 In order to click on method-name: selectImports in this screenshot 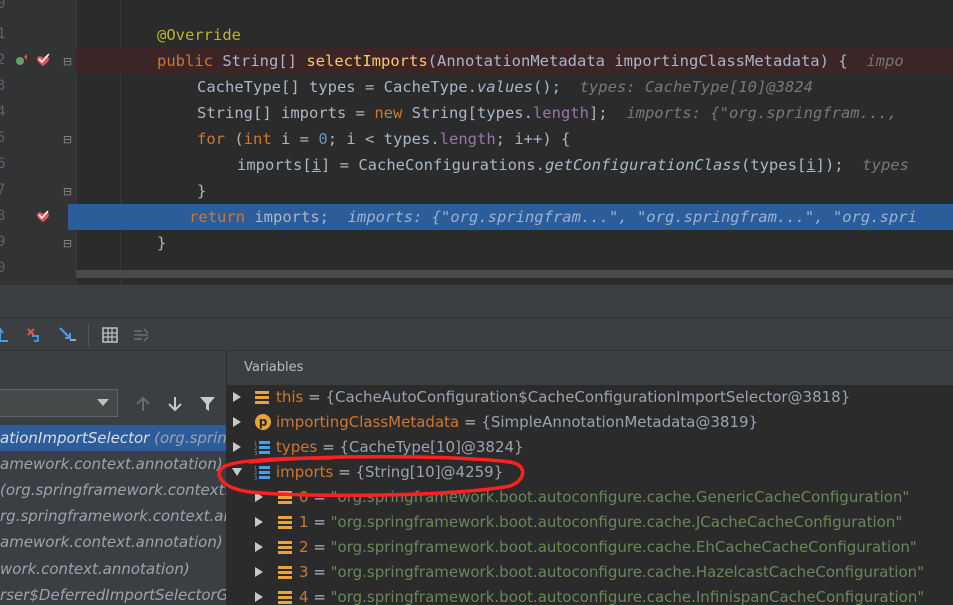, I will do `click(367, 61)`.